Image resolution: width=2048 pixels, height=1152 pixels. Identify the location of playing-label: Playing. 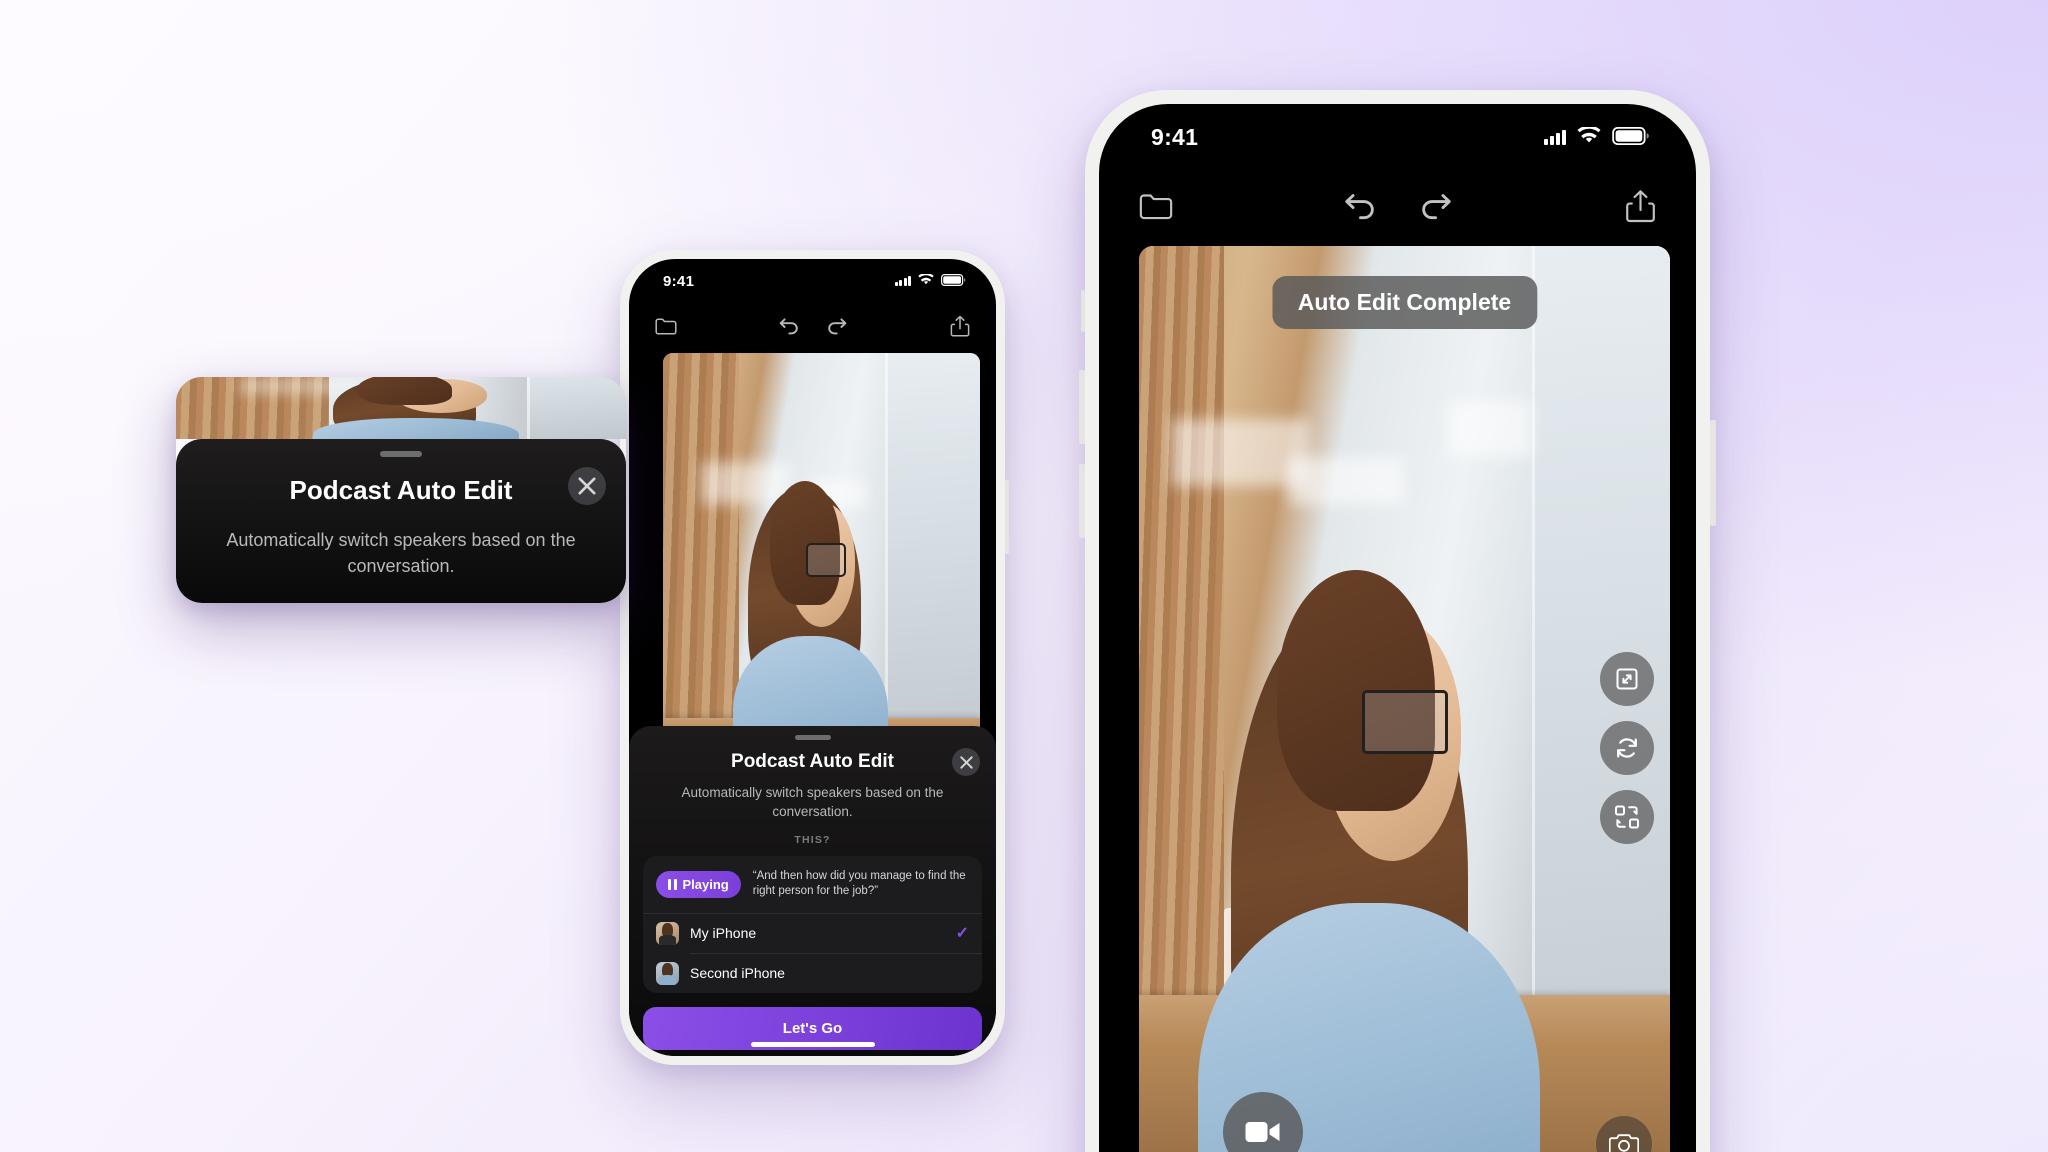
(705, 884).